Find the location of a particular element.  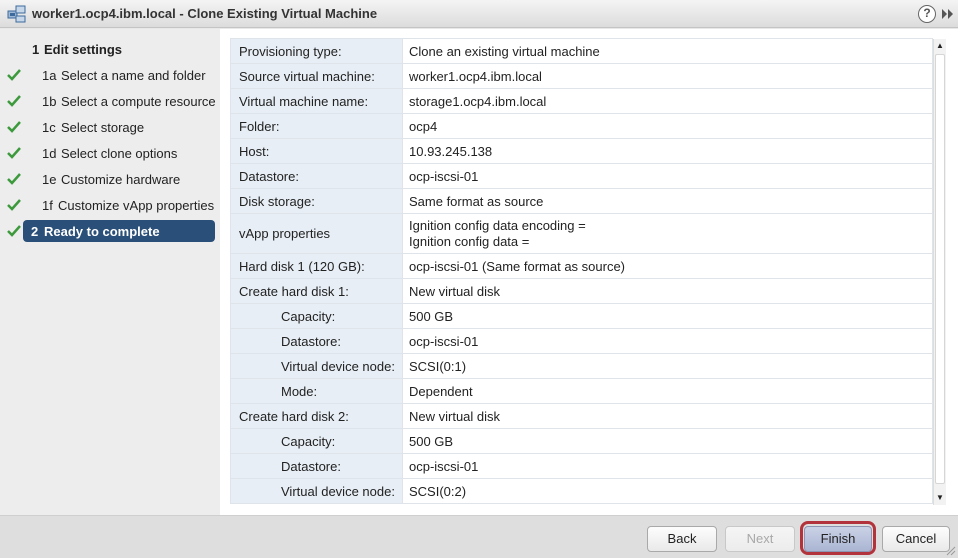

step-ready-to-complete: 2 Ready to complete is located at coordinates (110, 231).